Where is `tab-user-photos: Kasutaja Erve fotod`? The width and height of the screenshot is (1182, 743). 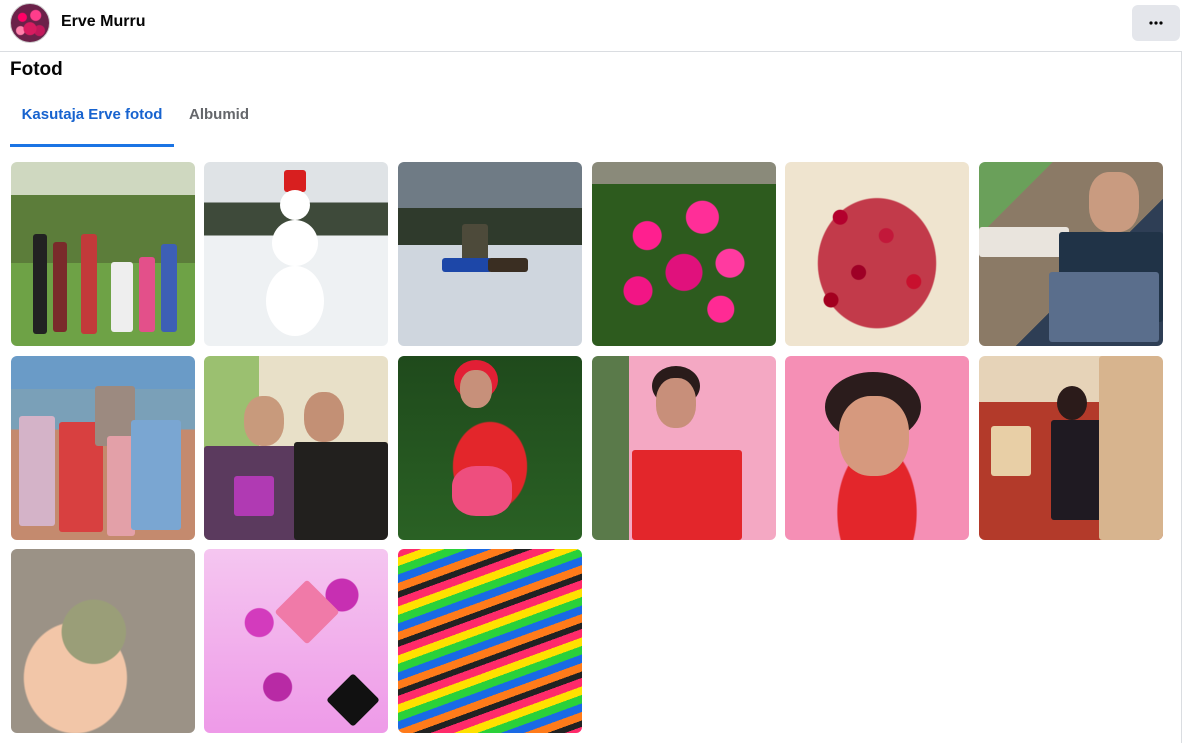 tab-user-photos: Kasutaja Erve fotod is located at coordinates (92, 121).